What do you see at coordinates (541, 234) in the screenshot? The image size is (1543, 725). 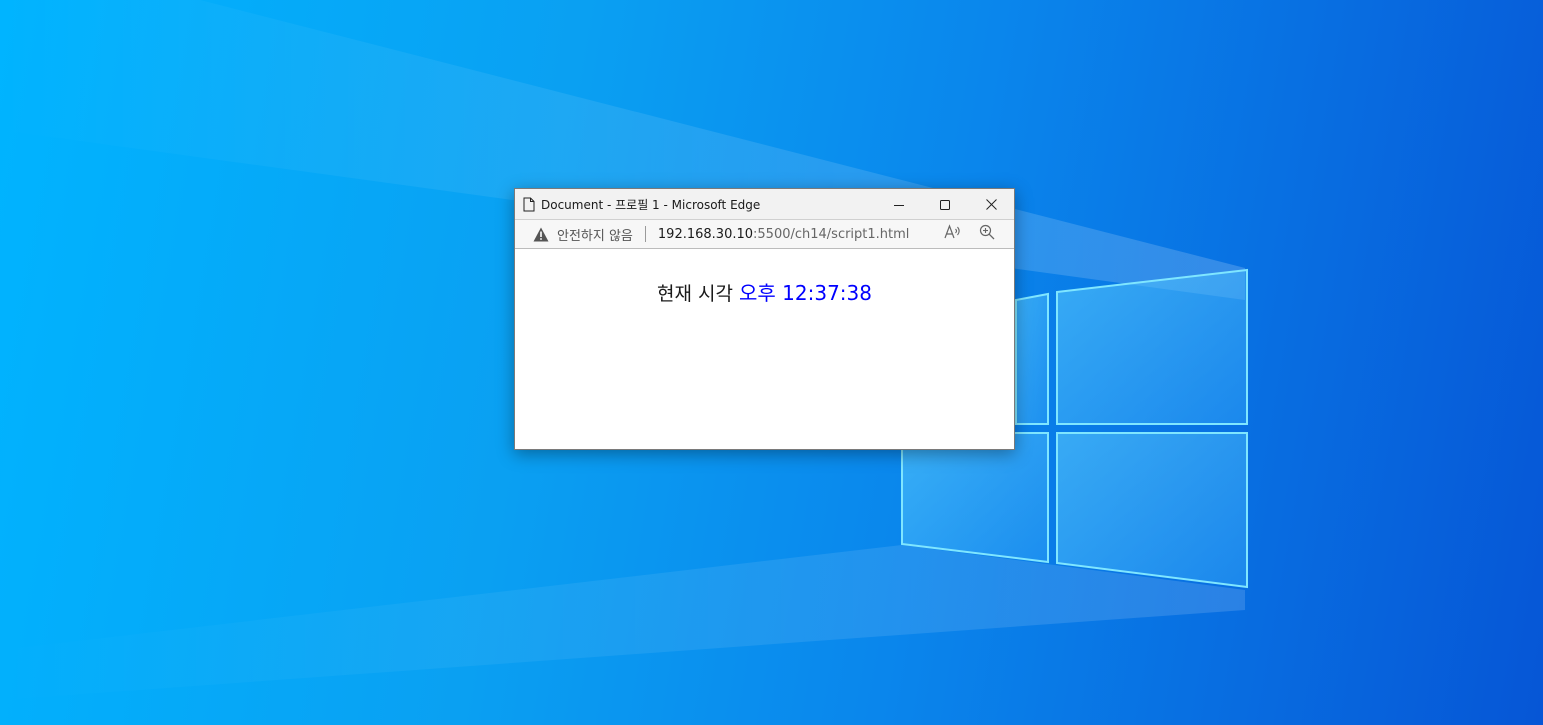 I see `warning-icon` at bounding box center [541, 234].